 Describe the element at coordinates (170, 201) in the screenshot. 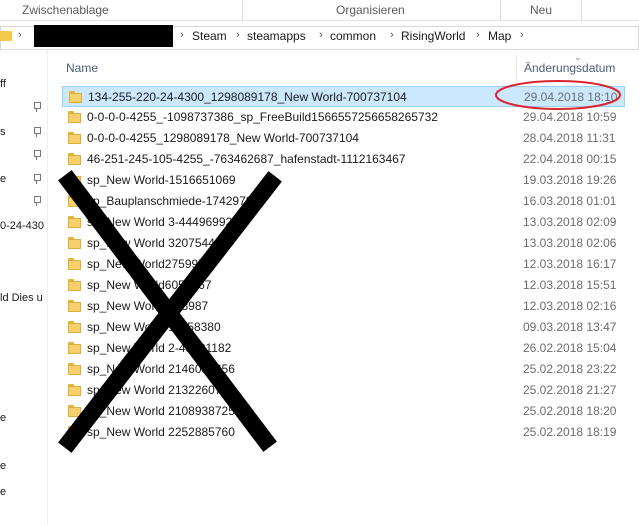

I see `file-name: sp_Bauplanschmiede-1742978` at that location.